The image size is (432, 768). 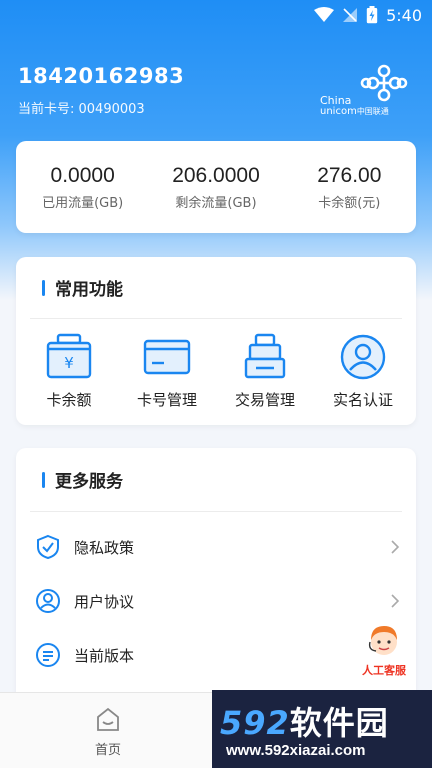 What do you see at coordinates (101, 76) in the screenshot?
I see `phone-number: 18420162983` at bounding box center [101, 76].